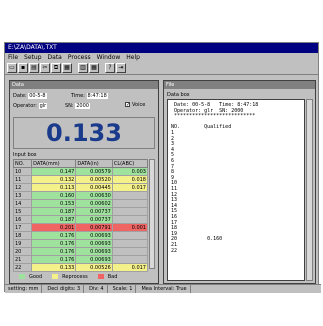 Image resolution: width=323 pixels, height=326 pixels. I want to click on table-row: 19 0.176 0.00693, so click(80, 243).